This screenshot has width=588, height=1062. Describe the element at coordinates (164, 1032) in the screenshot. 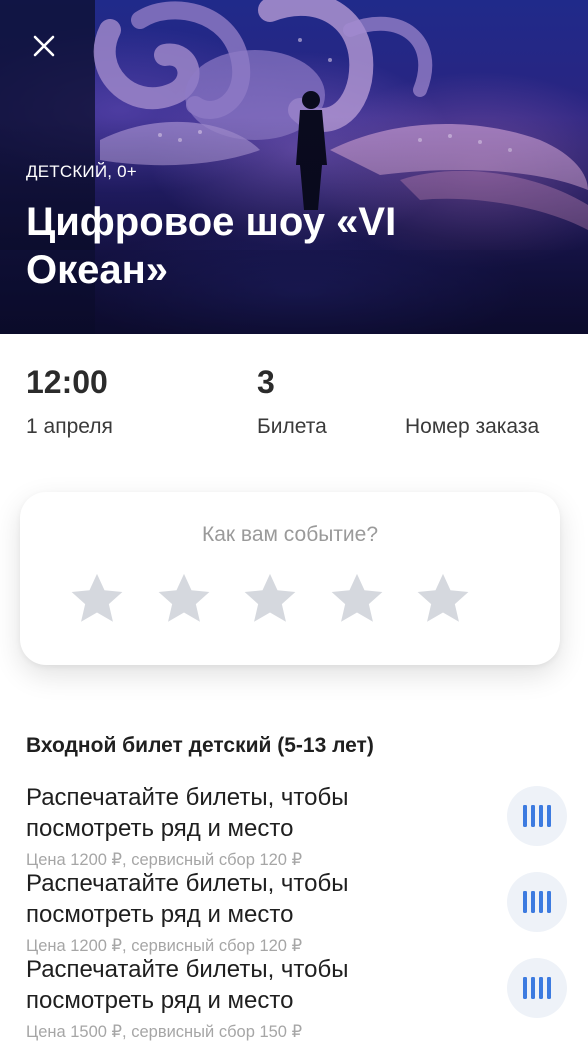

I see `ticket-price: Цена 1500 ₽, сервисный сбор 150 ₽` at that location.